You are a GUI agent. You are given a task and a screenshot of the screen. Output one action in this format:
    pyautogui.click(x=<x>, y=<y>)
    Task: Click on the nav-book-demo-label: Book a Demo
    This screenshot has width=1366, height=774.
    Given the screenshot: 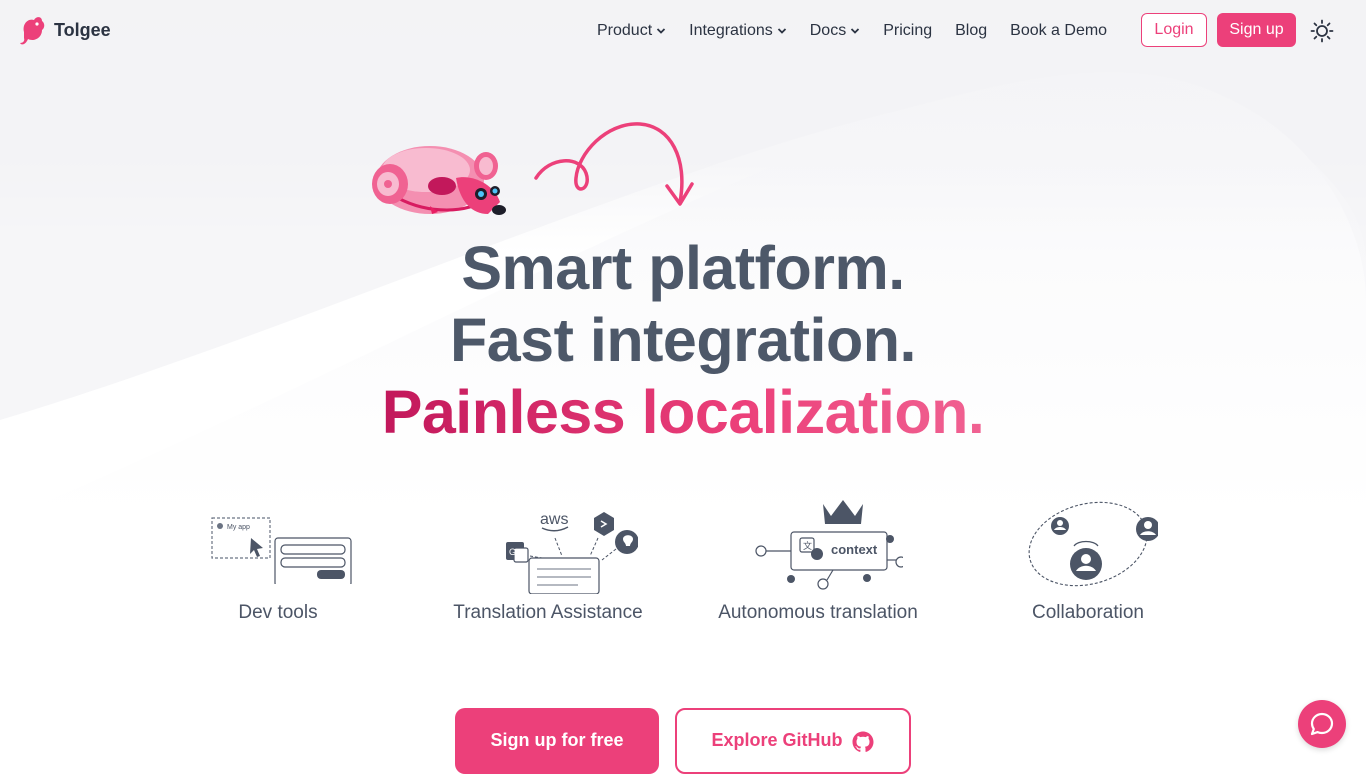 What is the action you would take?
    pyautogui.click(x=1059, y=30)
    